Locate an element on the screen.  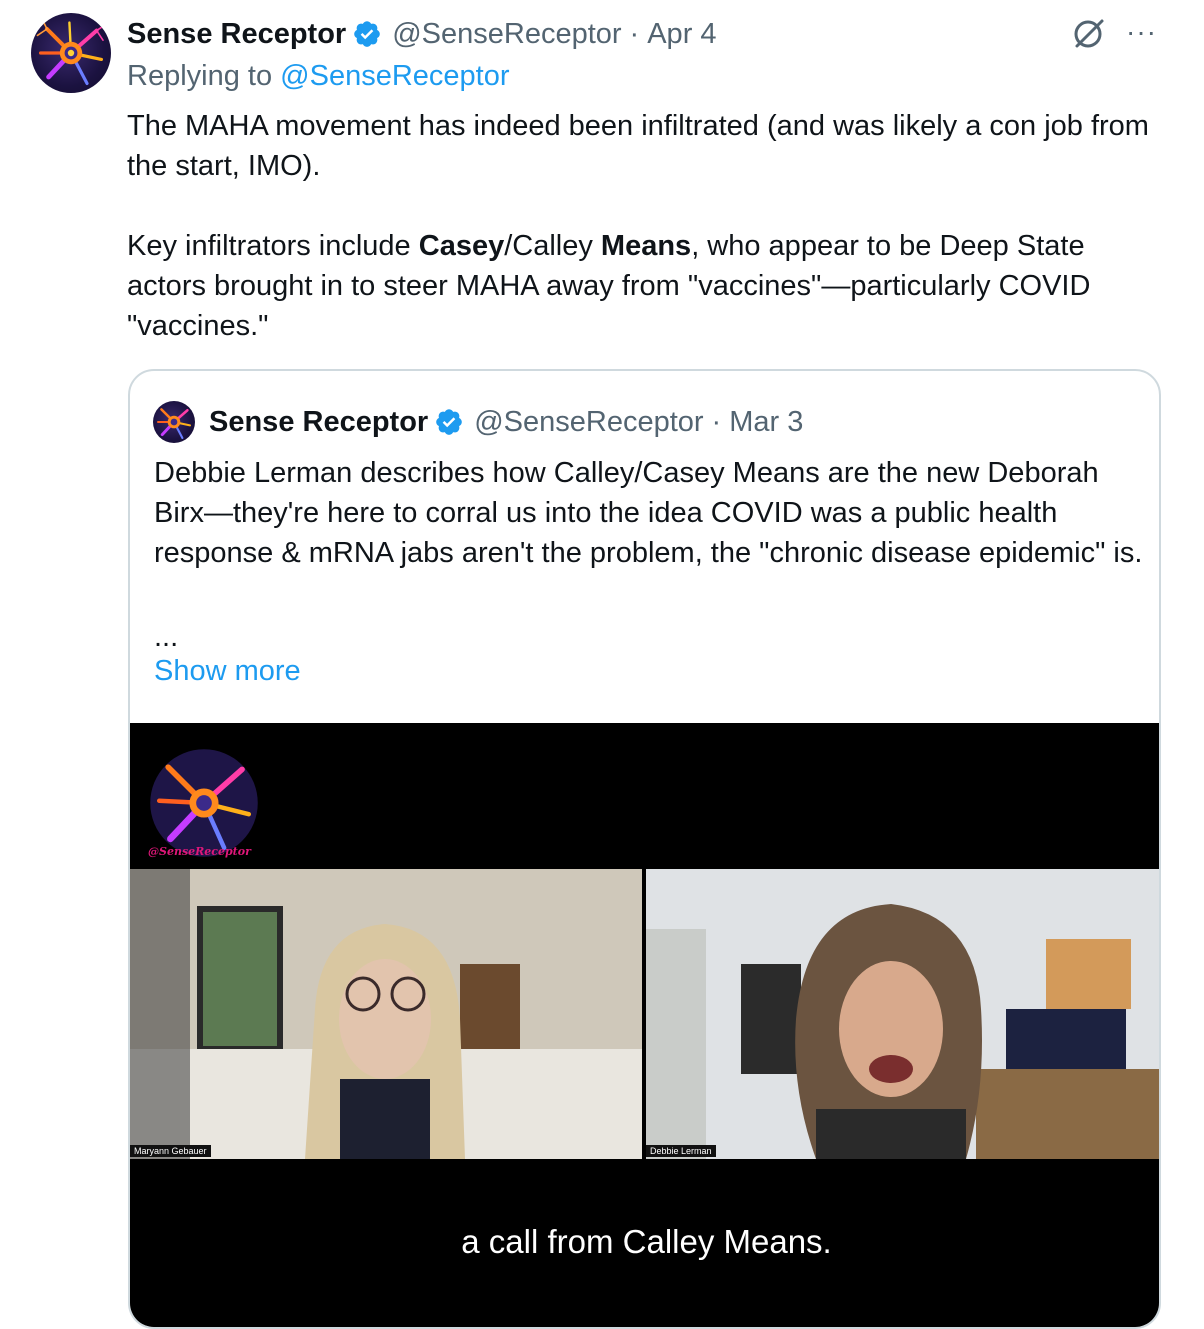
video-caption: a call from Calley Means. is located at coordinates (646, 1241).